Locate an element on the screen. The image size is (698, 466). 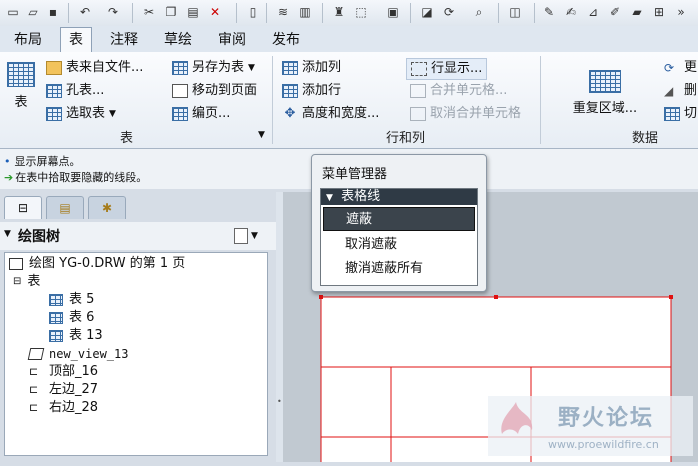
cut-icon: ✂ is located at coordinates (149, 12).